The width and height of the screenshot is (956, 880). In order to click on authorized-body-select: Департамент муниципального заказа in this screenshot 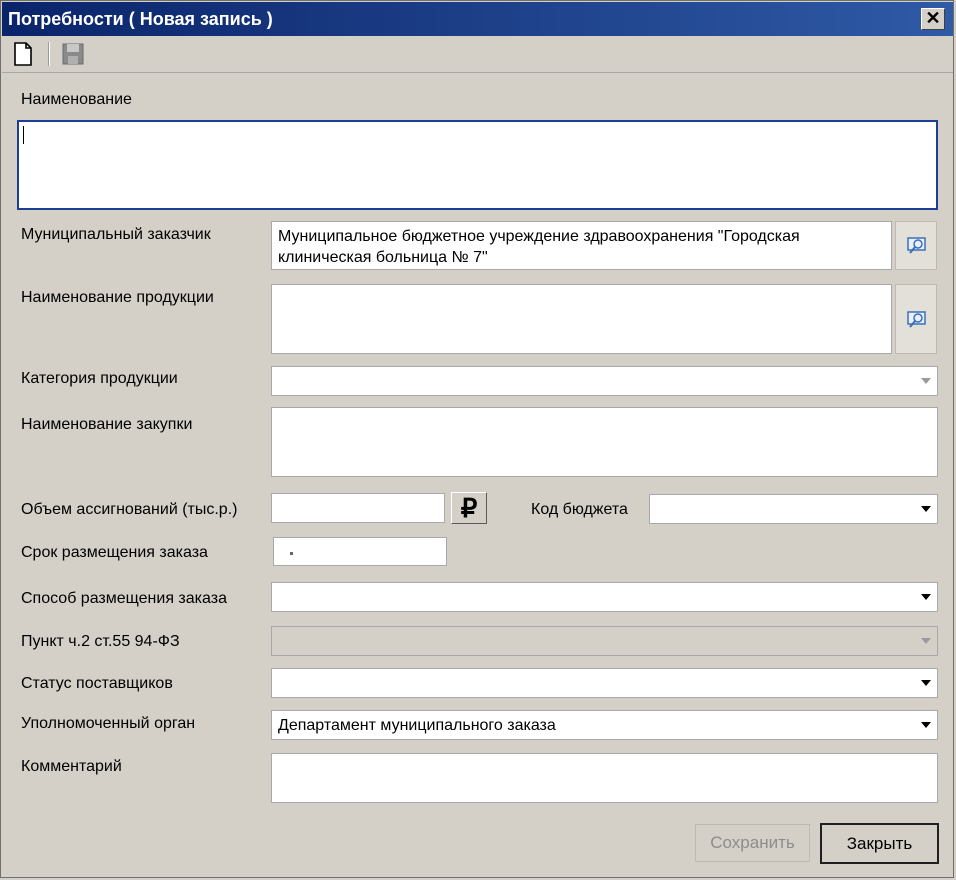, I will do `click(604, 725)`.